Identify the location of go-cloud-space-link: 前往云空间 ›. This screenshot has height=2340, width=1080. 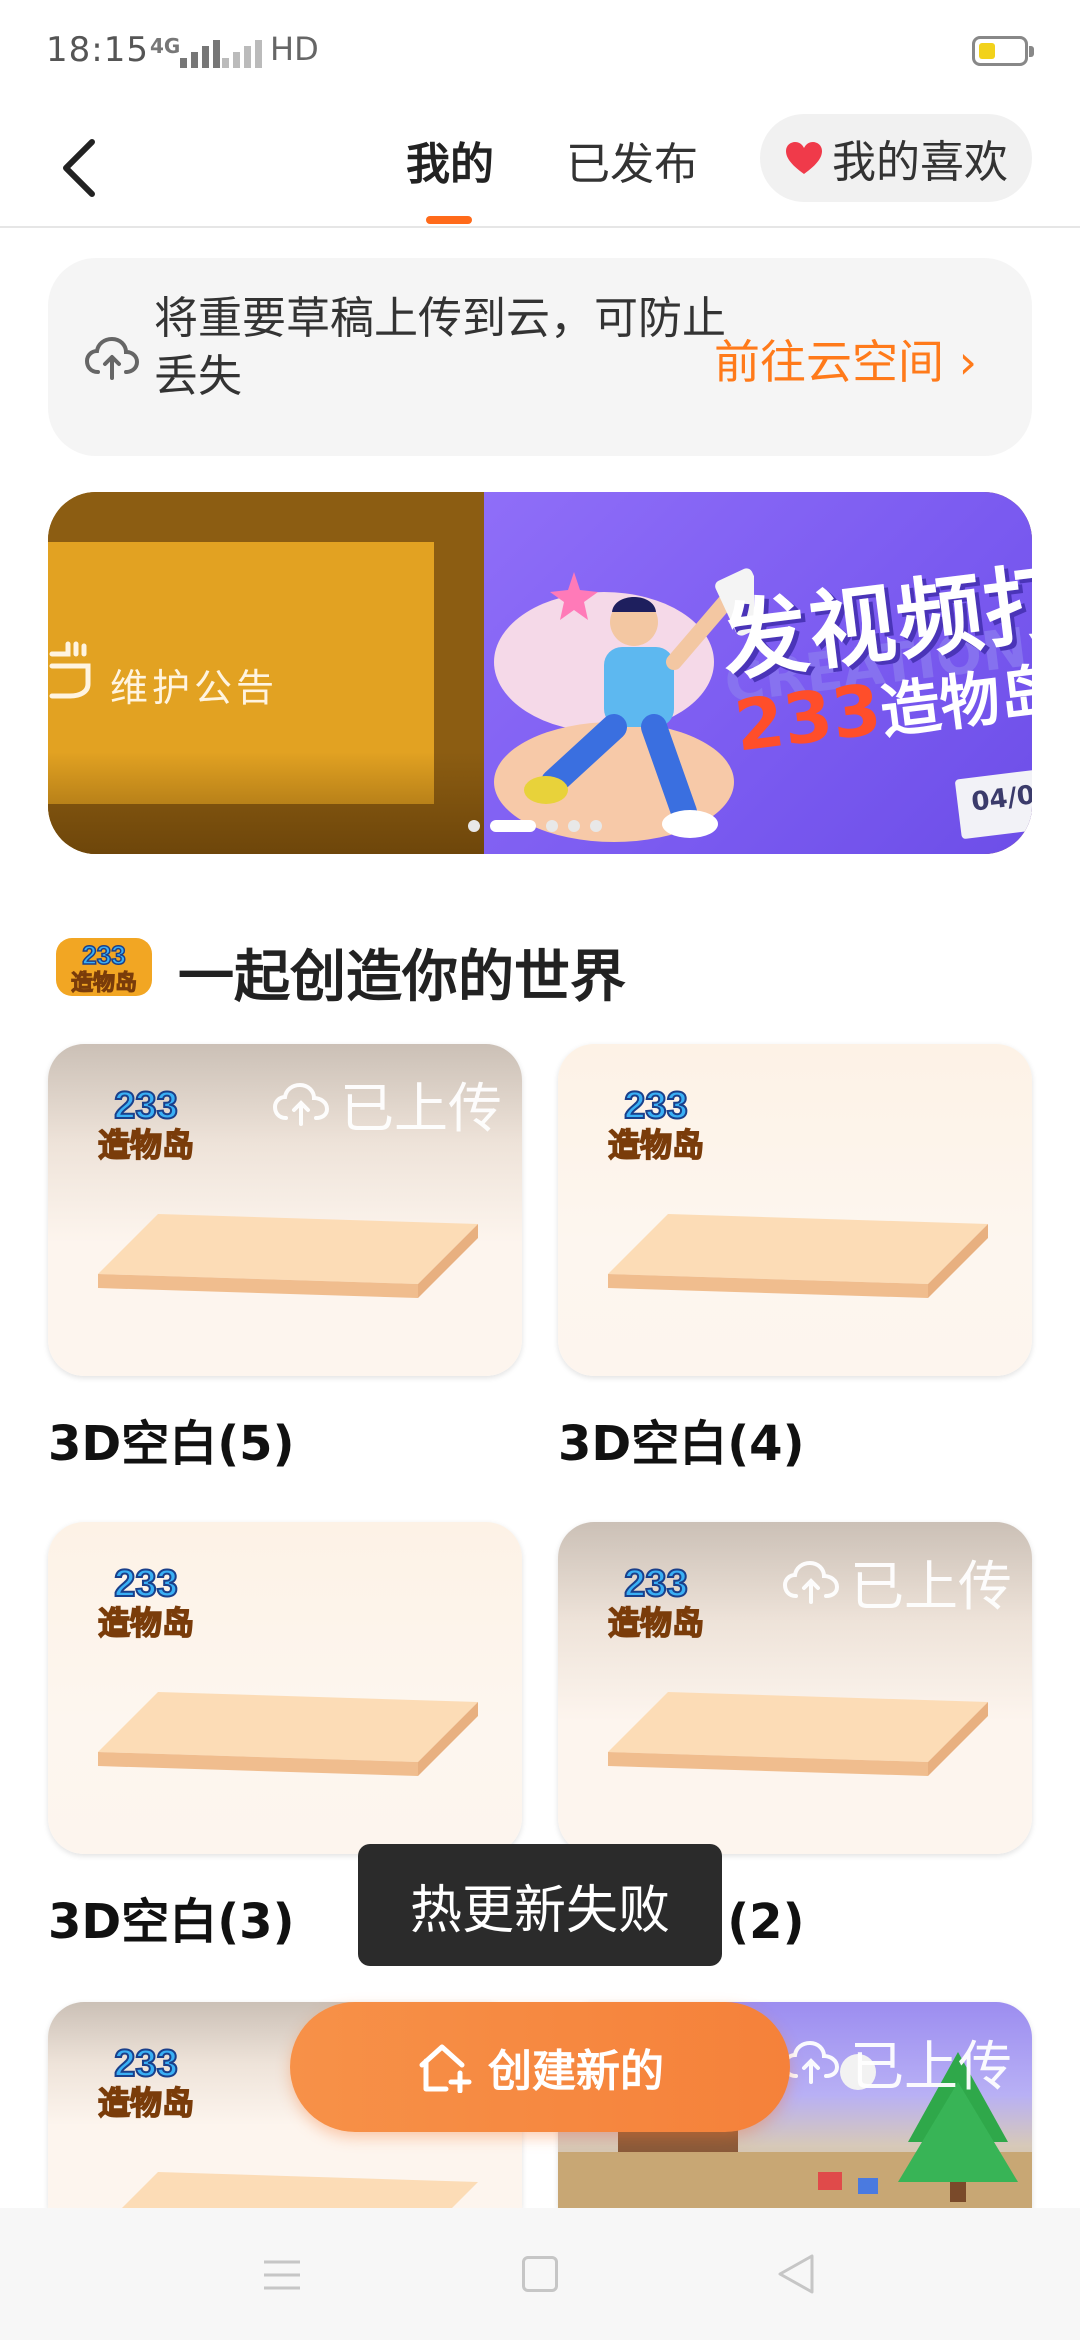
(845, 359).